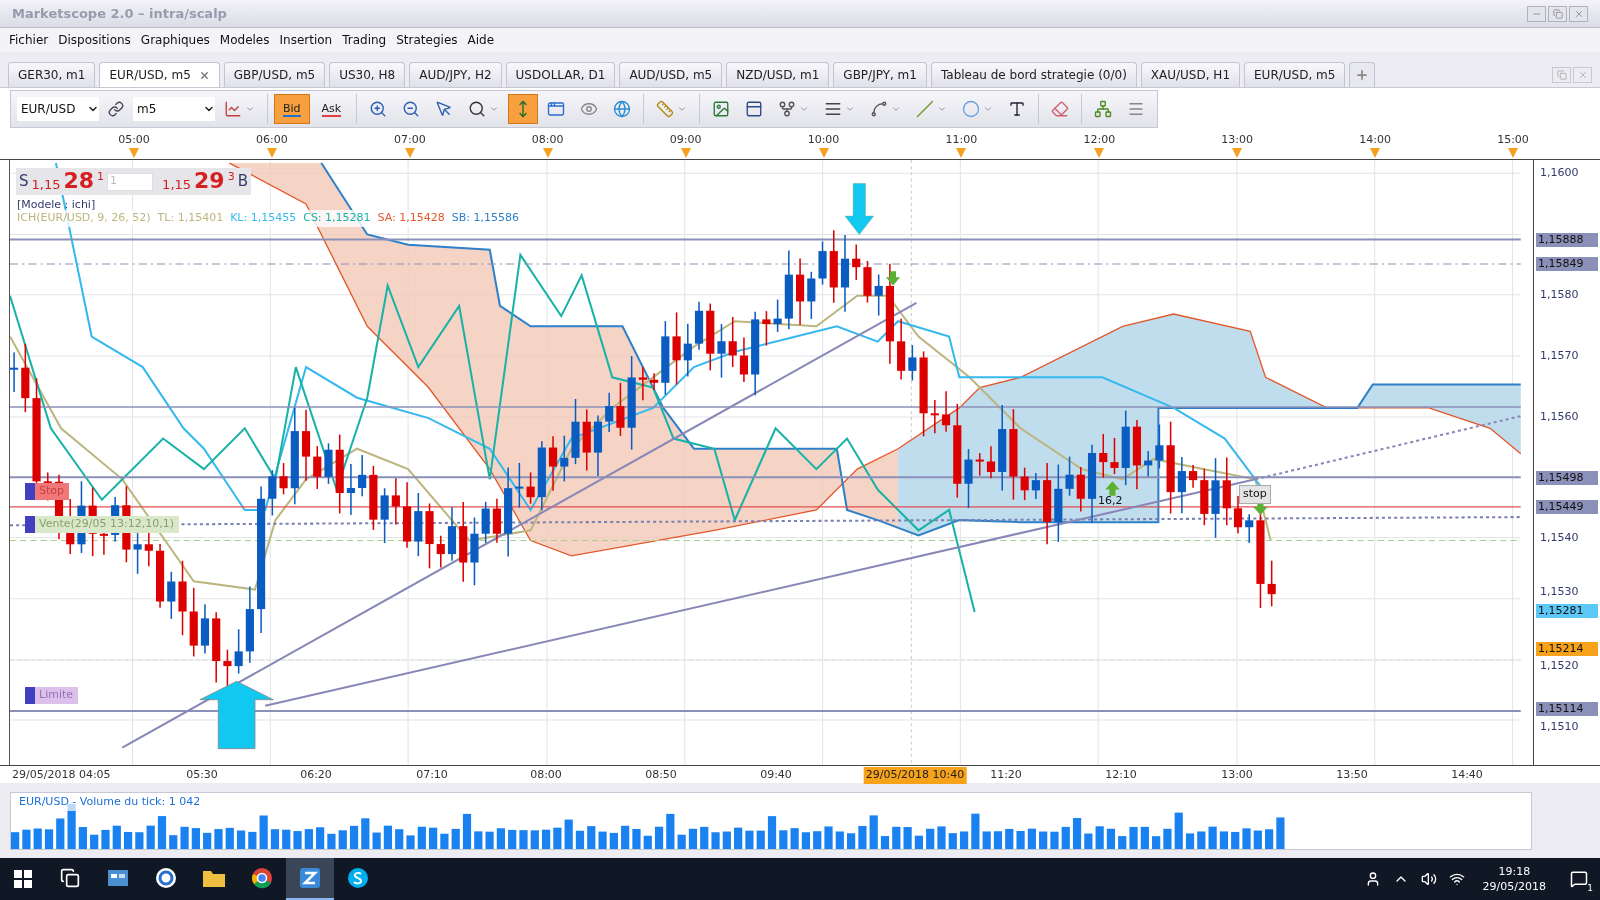 Image resolution: width=1600 pixels, height=900 pixels. What do you see at coordinates (1559, 592) in the screenshot?
I see `price-tick-label: 1,1530` at bounding box center [1559, 592].